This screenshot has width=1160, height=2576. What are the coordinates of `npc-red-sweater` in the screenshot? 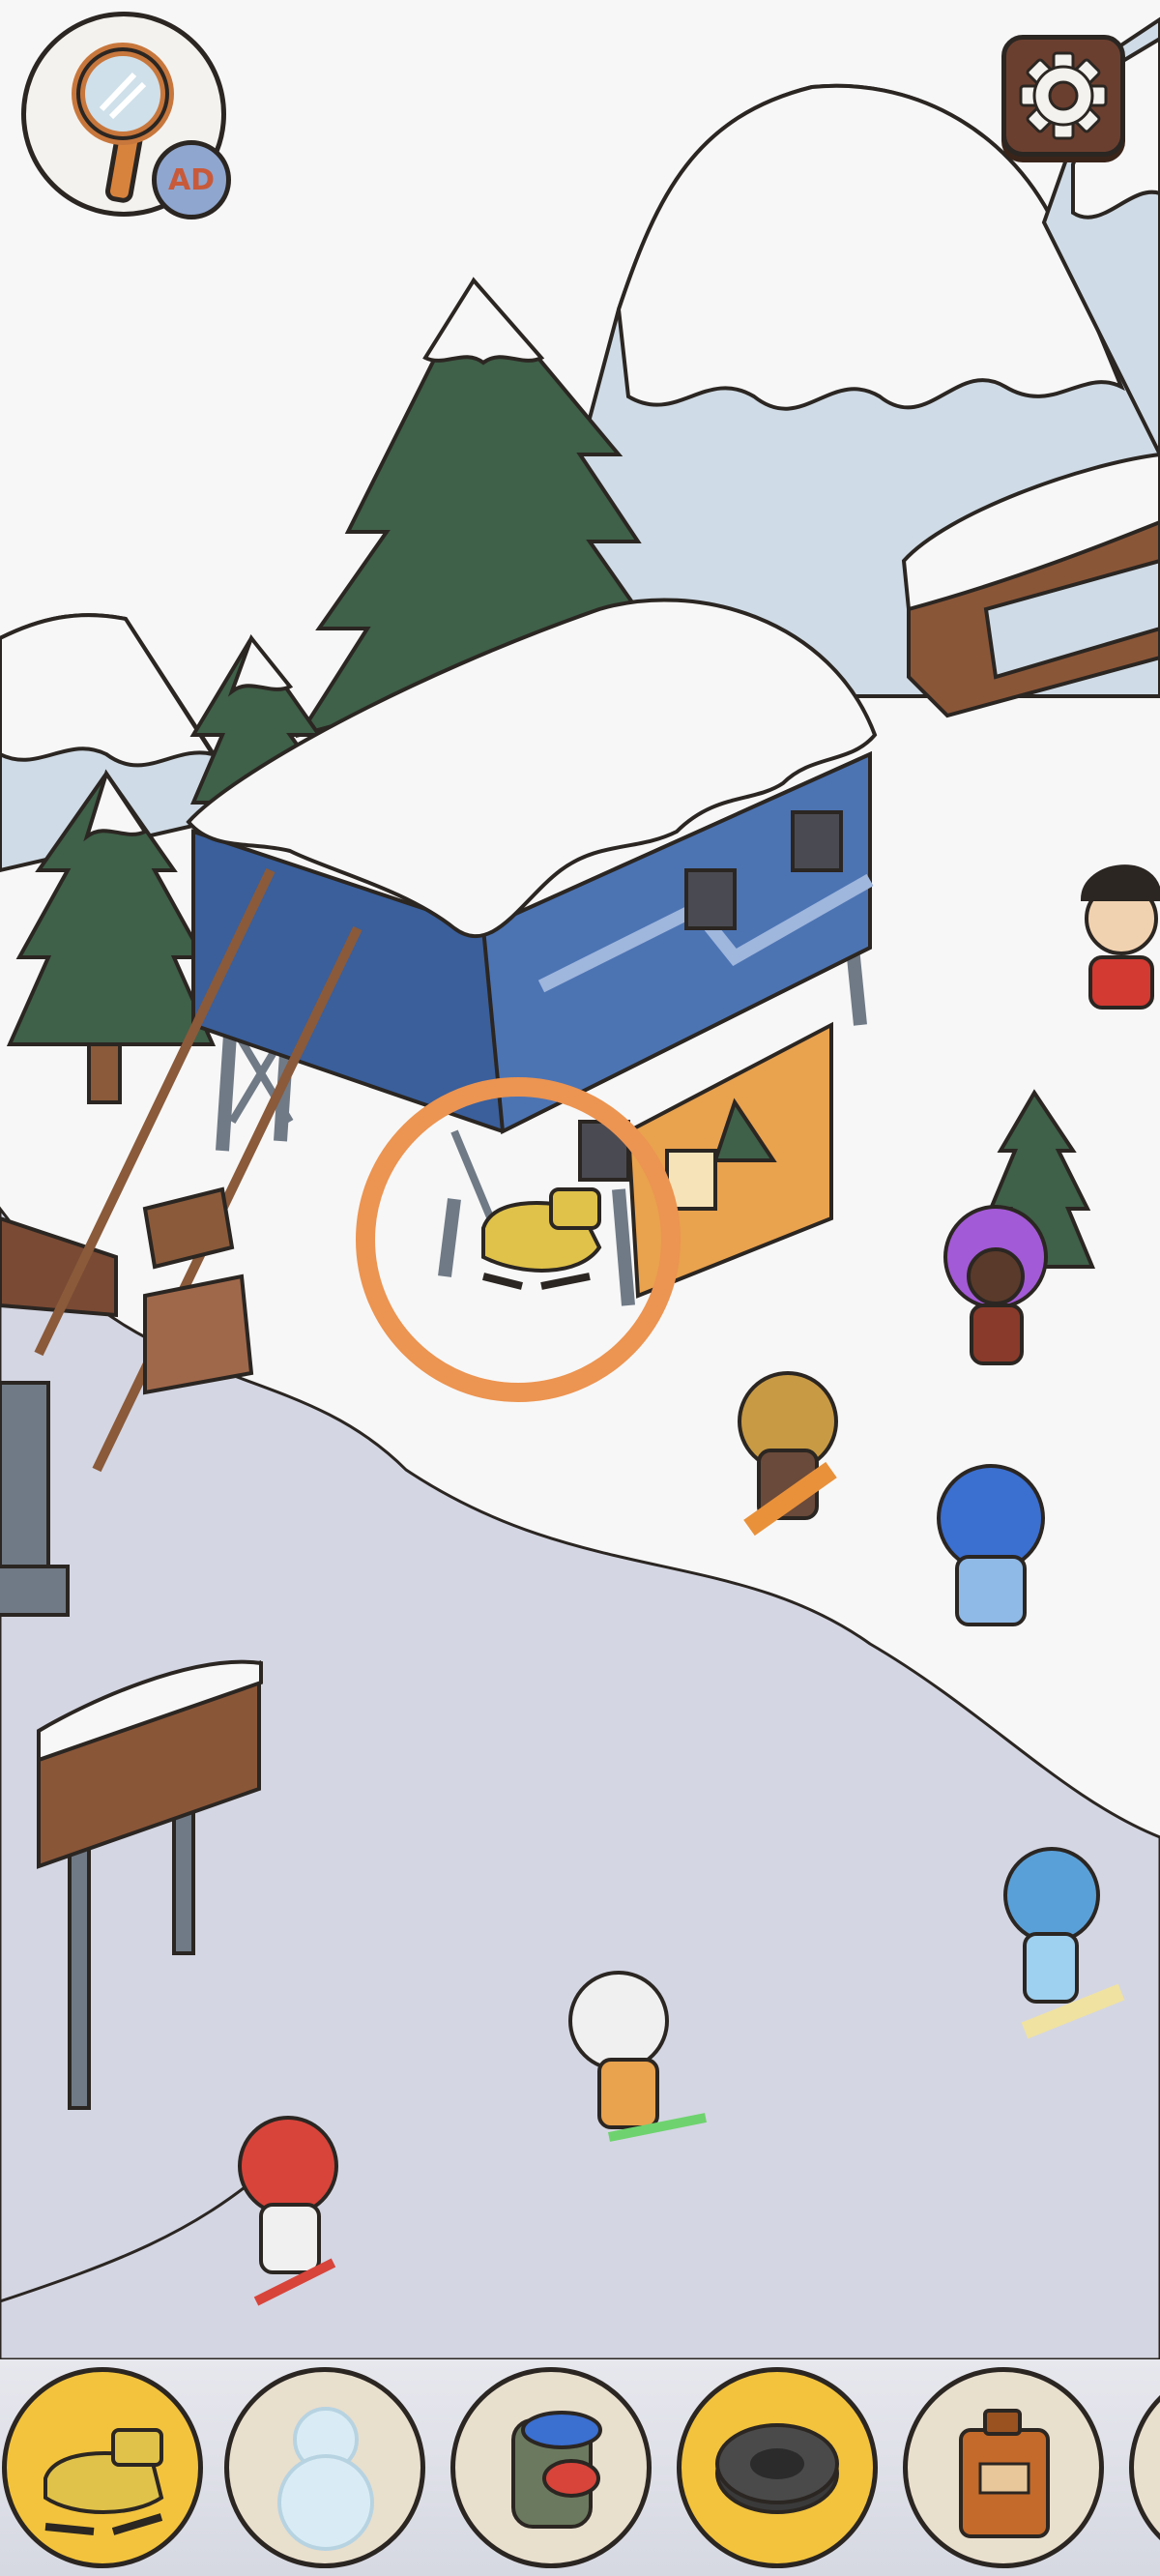 It's located at (1120, 937).